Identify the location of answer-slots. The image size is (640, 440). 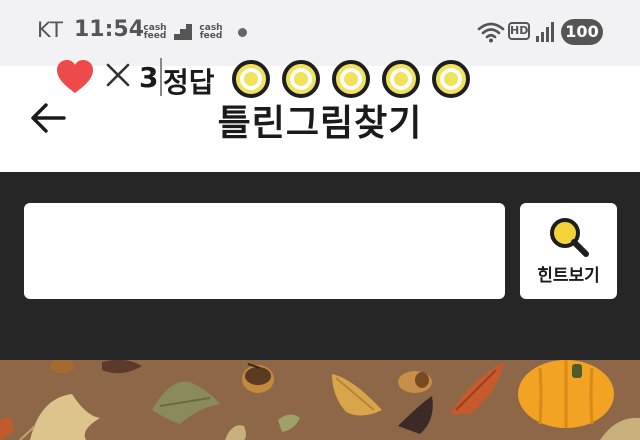
(351, 79).